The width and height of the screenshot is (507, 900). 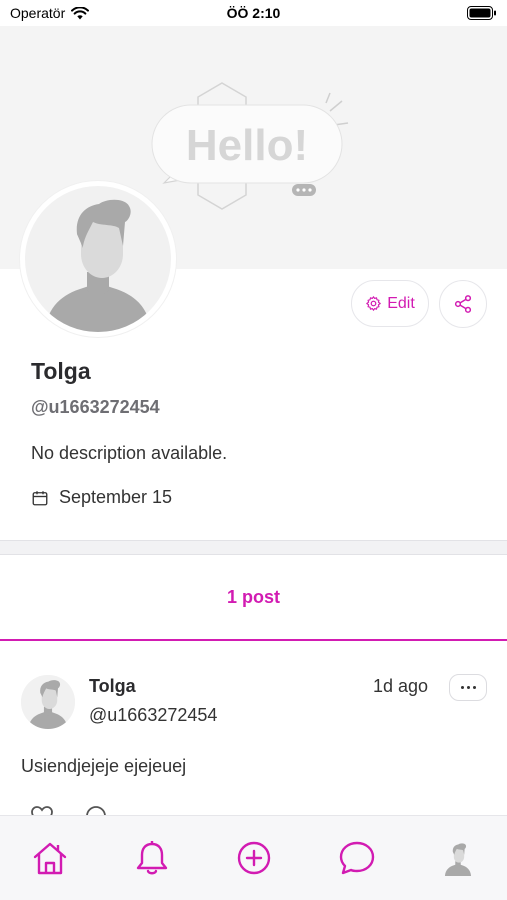 I want to click on share-button, so click(x=463, y=304).